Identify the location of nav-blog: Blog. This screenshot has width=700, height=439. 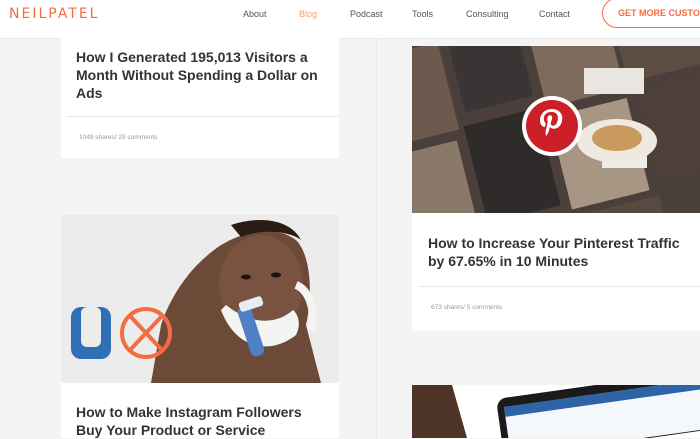
(308, 14).